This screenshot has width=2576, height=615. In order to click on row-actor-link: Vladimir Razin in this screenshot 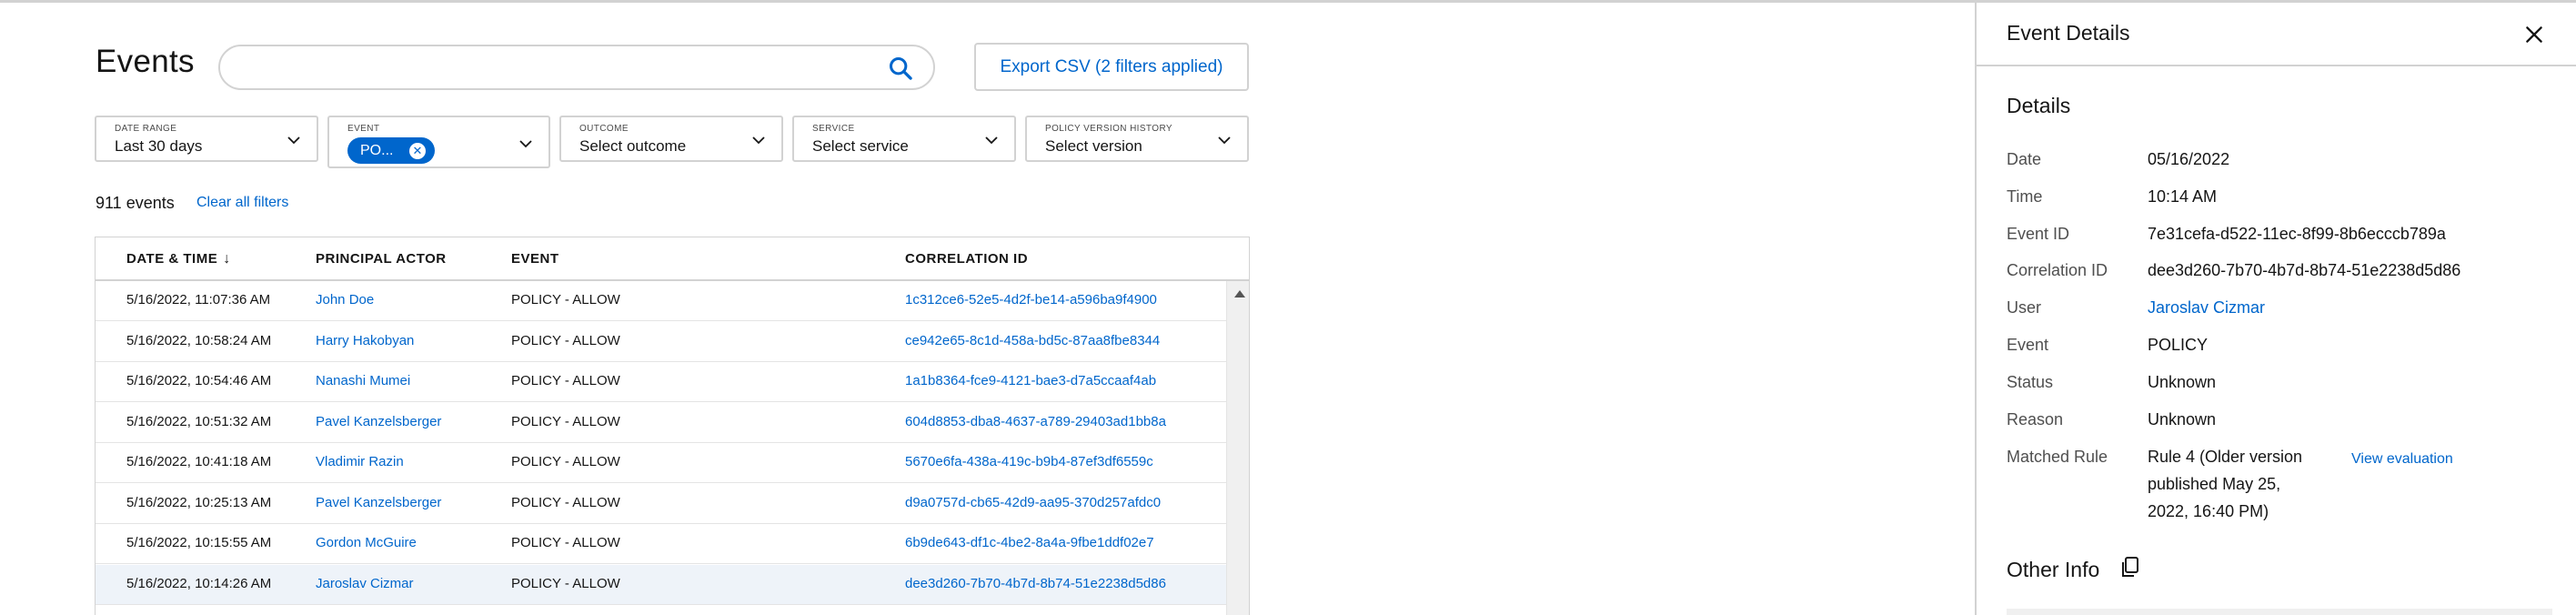, I will do `click(360, 461)`.